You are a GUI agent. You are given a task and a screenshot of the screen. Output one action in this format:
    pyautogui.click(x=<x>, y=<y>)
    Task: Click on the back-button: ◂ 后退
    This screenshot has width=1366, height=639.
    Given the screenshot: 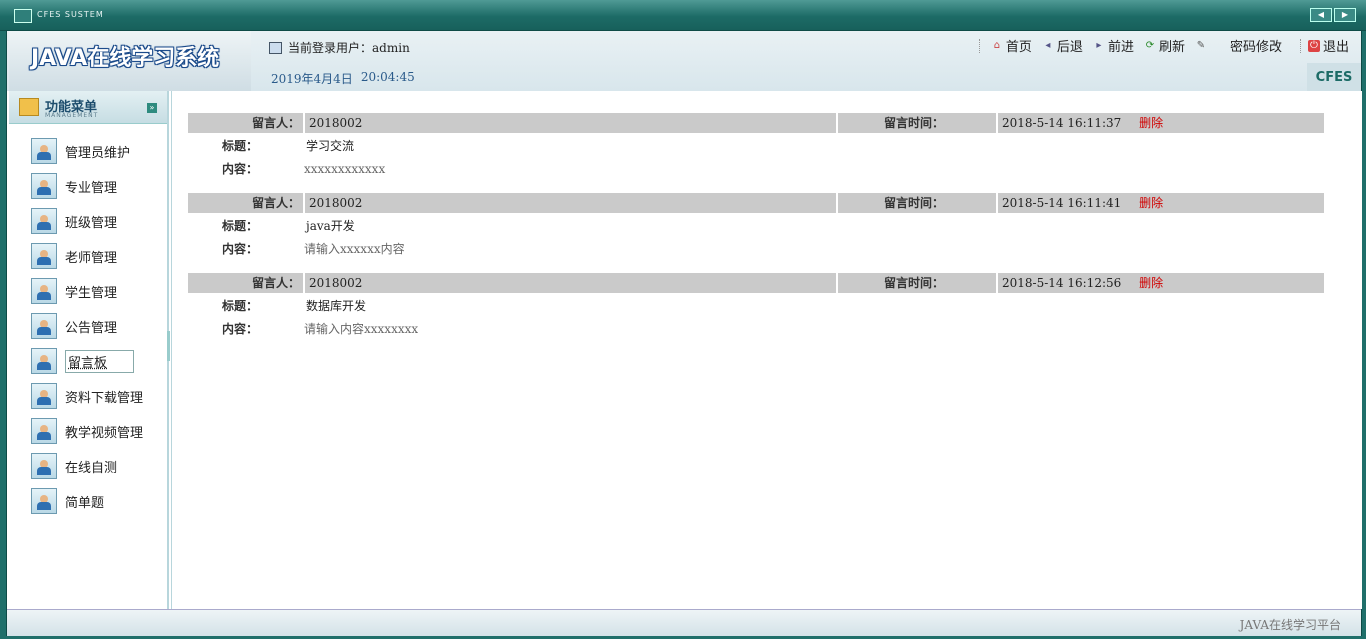 What is the action you would take?
    pyautogui.click(x=1062, y=46)
    